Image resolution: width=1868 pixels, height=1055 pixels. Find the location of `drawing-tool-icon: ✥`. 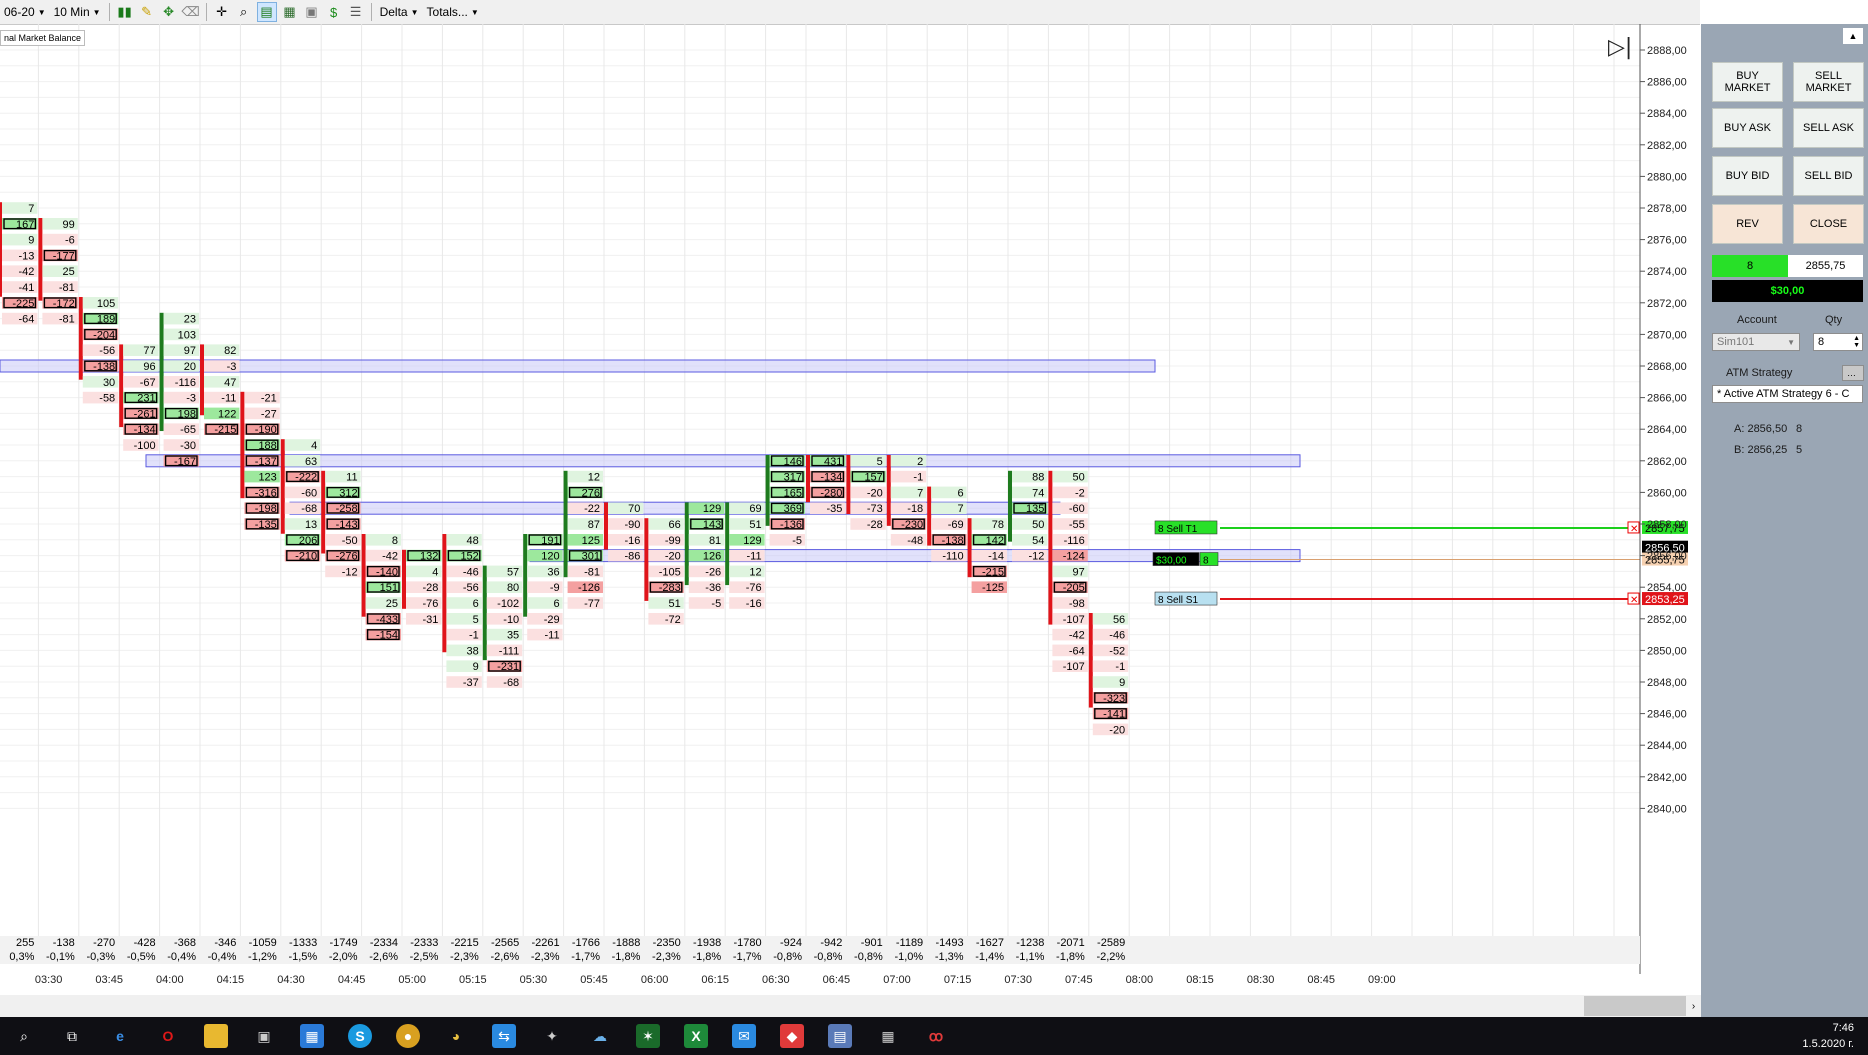

drawing-tool-icon: ✥ is located at coordinates (169, 12).